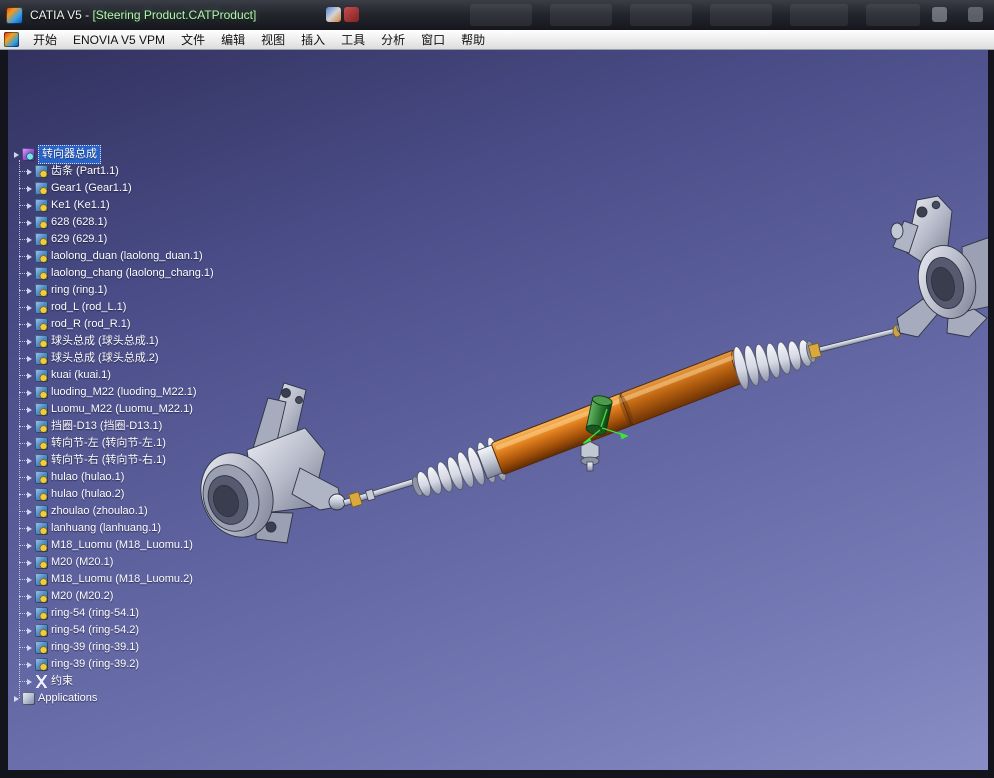 This screenshot has width=994, height=778. I want to click on tree-item-label: Gear1 (Gear1.1), so click(91, 188).